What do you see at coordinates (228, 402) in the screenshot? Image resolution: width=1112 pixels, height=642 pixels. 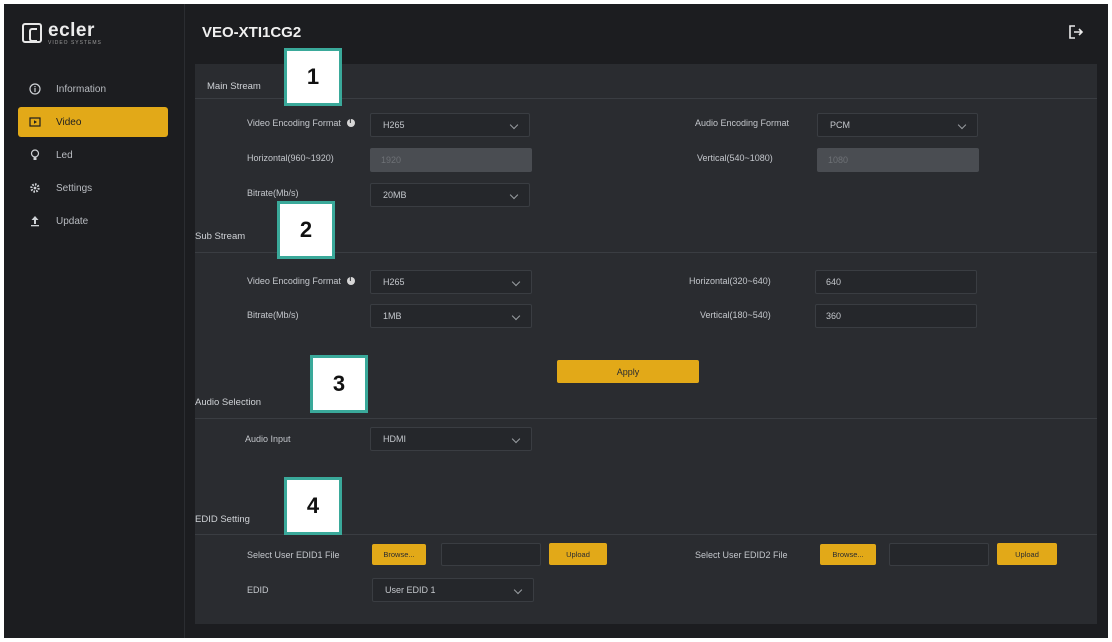 I see `audio-selection-title: Audio Selection` at bounding box center [228, 402].